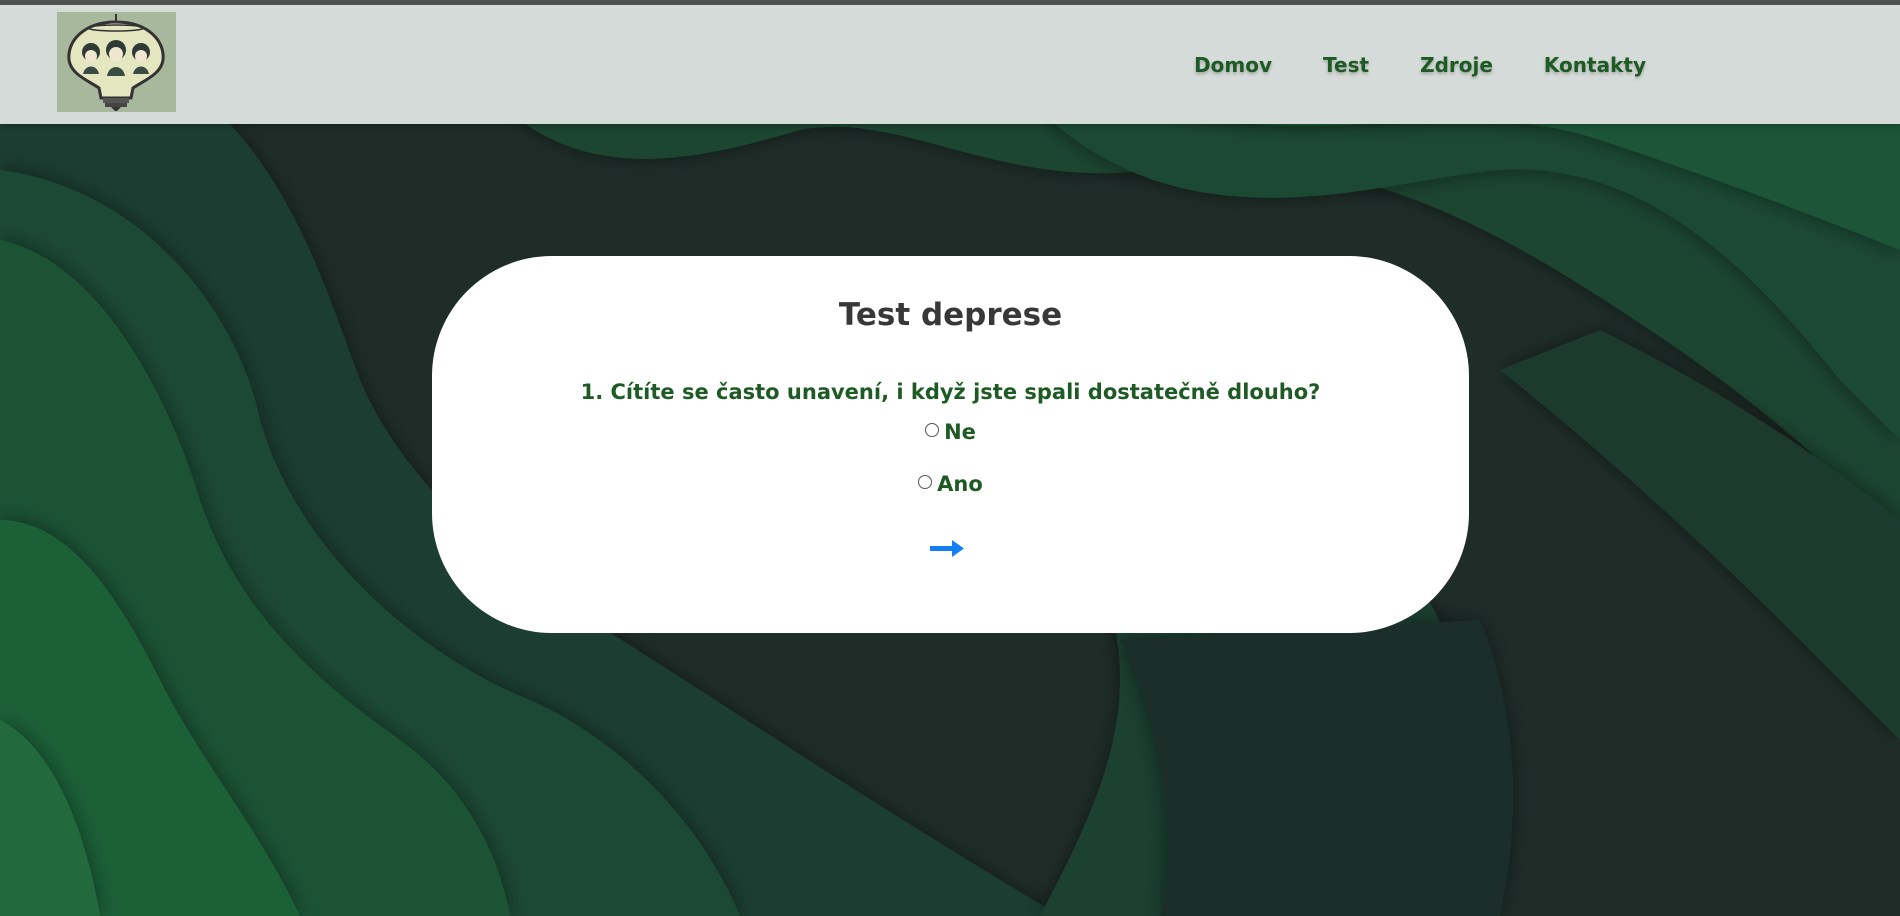 The height and width of the screenshot is (916, 1900). What do you see at coordinates (1346, 65) in the screenshot?
I see `nav-link-test: Test` at bounding box center [1346, 65].